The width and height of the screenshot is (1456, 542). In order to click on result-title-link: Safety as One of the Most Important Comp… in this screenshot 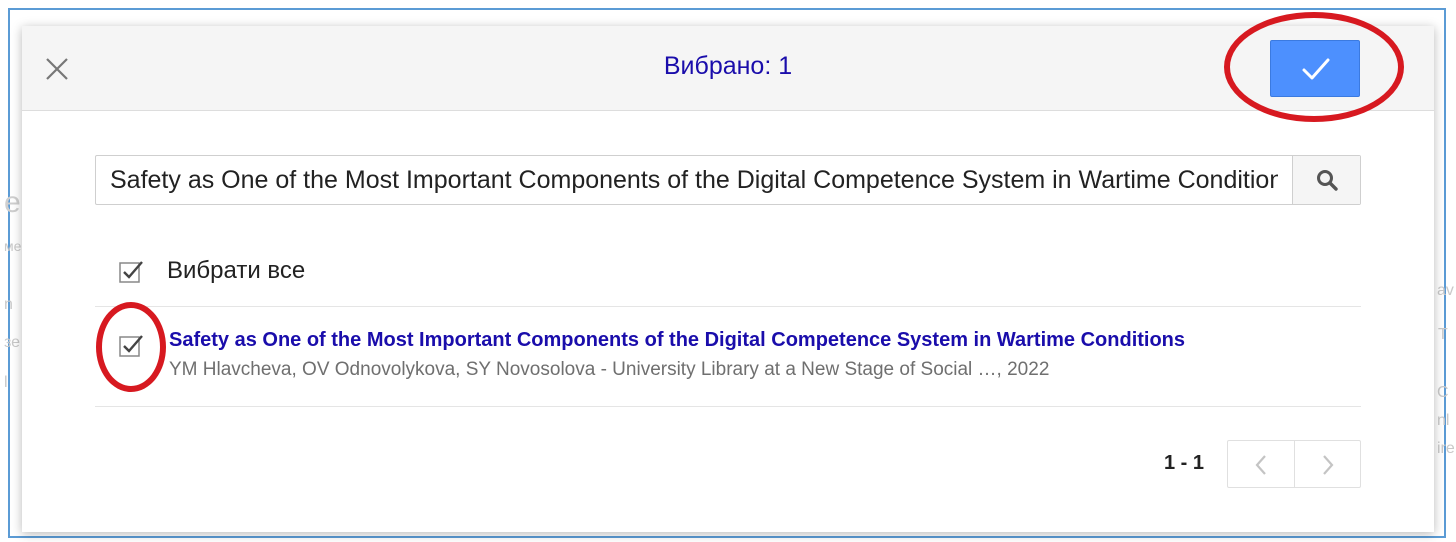, I will do `click(677, 340)`.